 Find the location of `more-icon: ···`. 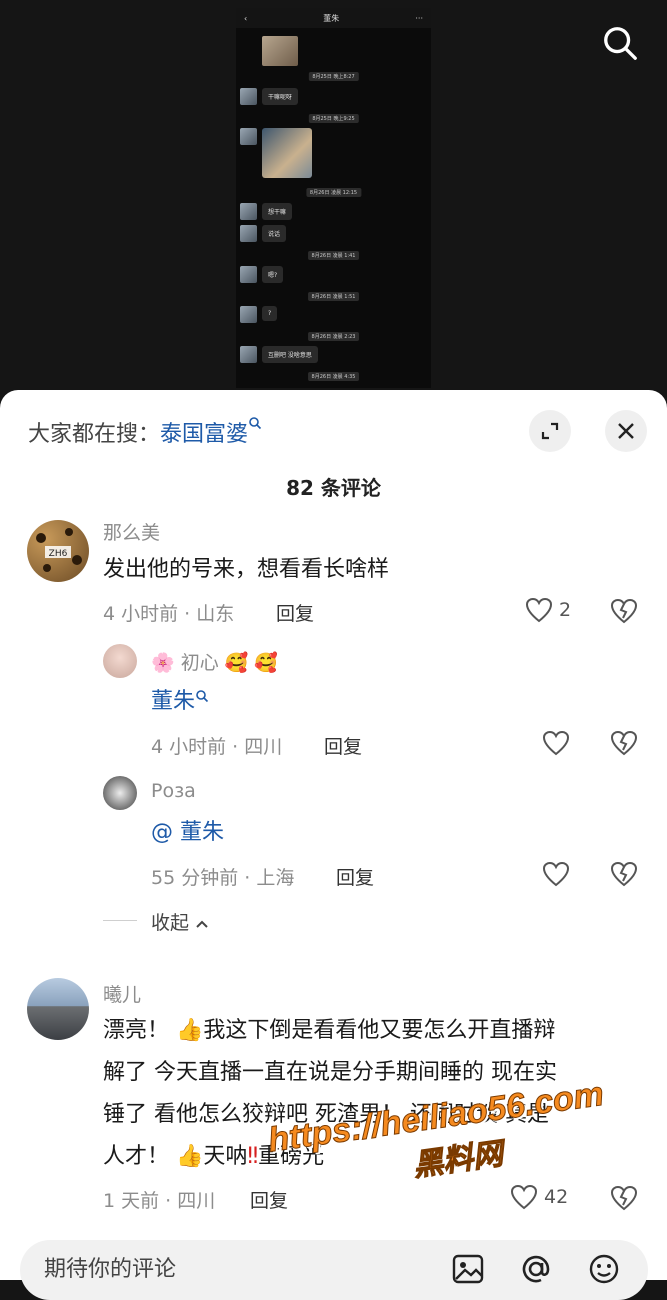

more-icon: ··· is located at coordinates (419, 18).